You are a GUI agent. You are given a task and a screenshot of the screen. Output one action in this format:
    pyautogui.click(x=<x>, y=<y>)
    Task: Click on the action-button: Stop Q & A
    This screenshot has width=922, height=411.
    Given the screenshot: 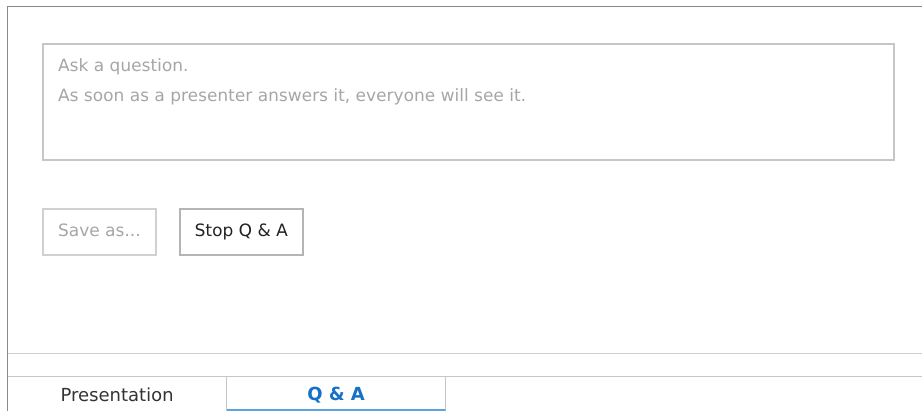 What is the action you would take?
    pyautogui.click(x=241, y=232)
    